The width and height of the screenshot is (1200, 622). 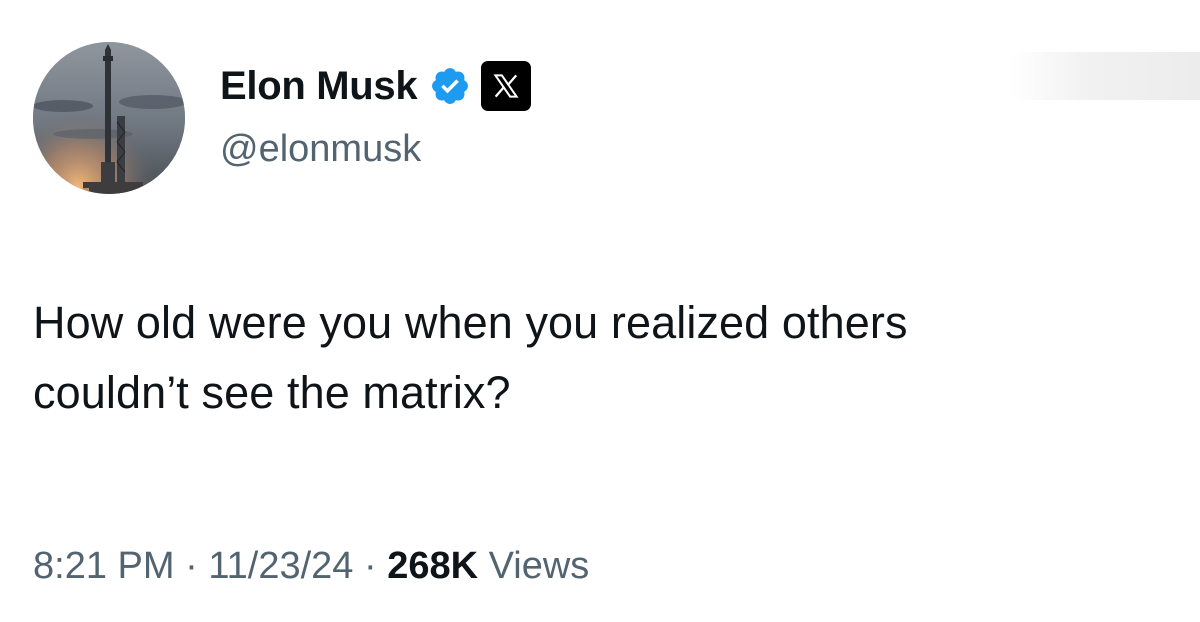 What do you see at coordinates (539, 566) in the screenshot?
I see `views-label: Views` at bounding box center [539, 566].